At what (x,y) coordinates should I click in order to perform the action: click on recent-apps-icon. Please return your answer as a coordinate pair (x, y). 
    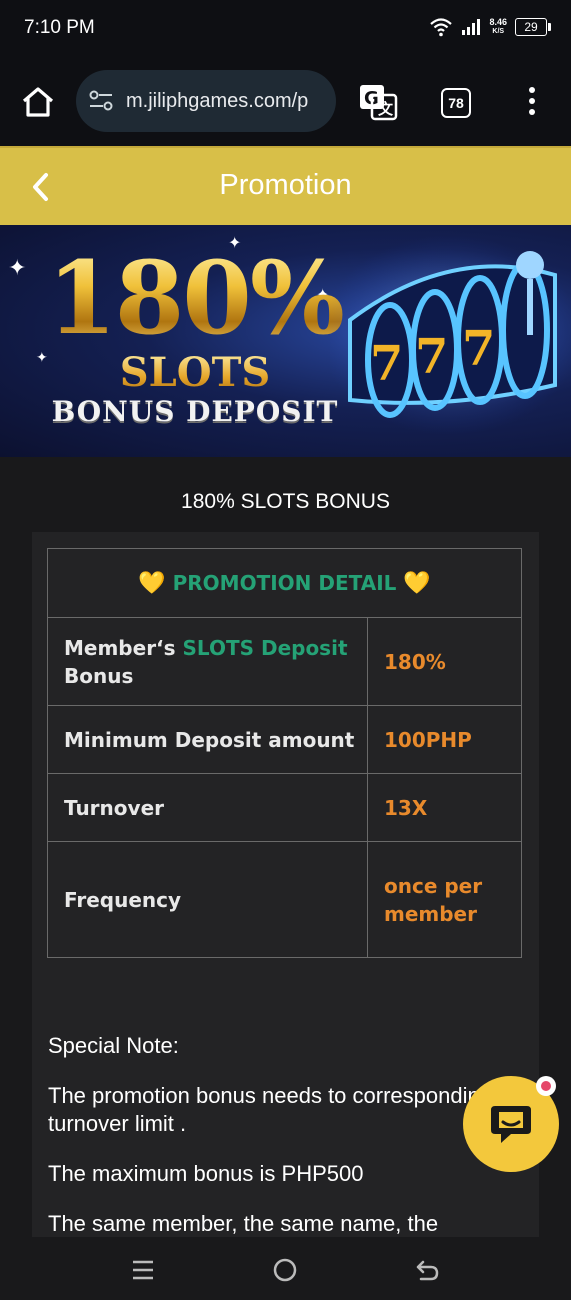
    Looking at the image, I should click on (143, 1270).